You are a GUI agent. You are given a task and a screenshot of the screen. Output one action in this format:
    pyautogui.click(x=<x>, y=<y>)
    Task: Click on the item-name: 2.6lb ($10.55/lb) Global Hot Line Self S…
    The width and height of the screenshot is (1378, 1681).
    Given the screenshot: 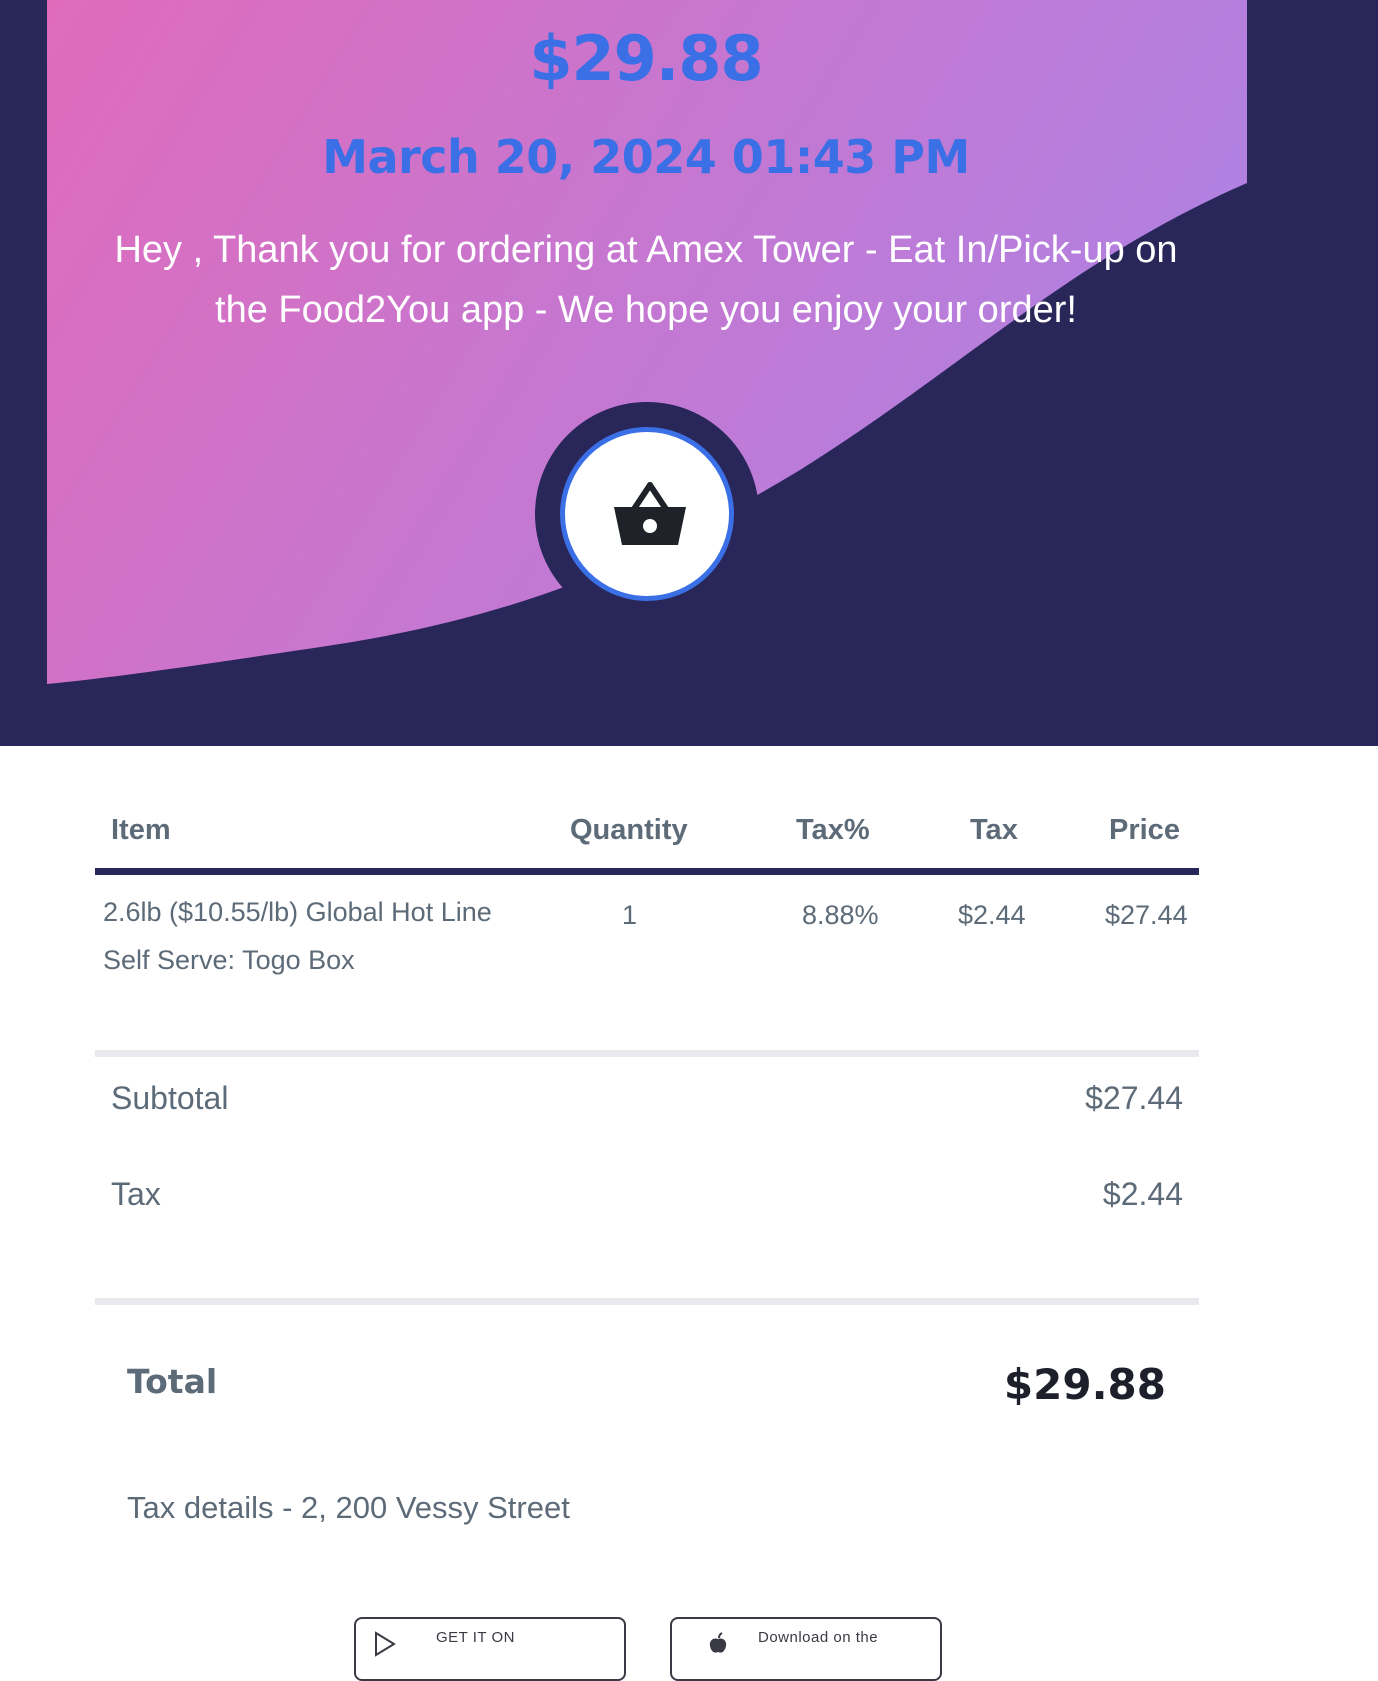 What is the action you would take?
    pyautogui.click(x=323, y=936)
    